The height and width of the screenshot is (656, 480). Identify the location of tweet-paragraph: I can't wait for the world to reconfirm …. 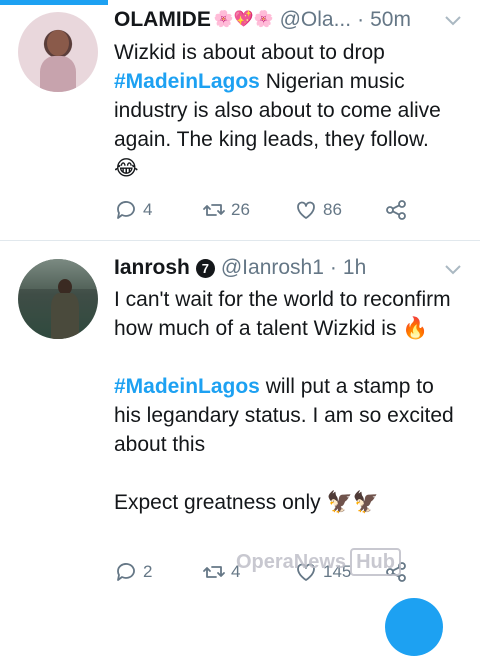
(282, 314).